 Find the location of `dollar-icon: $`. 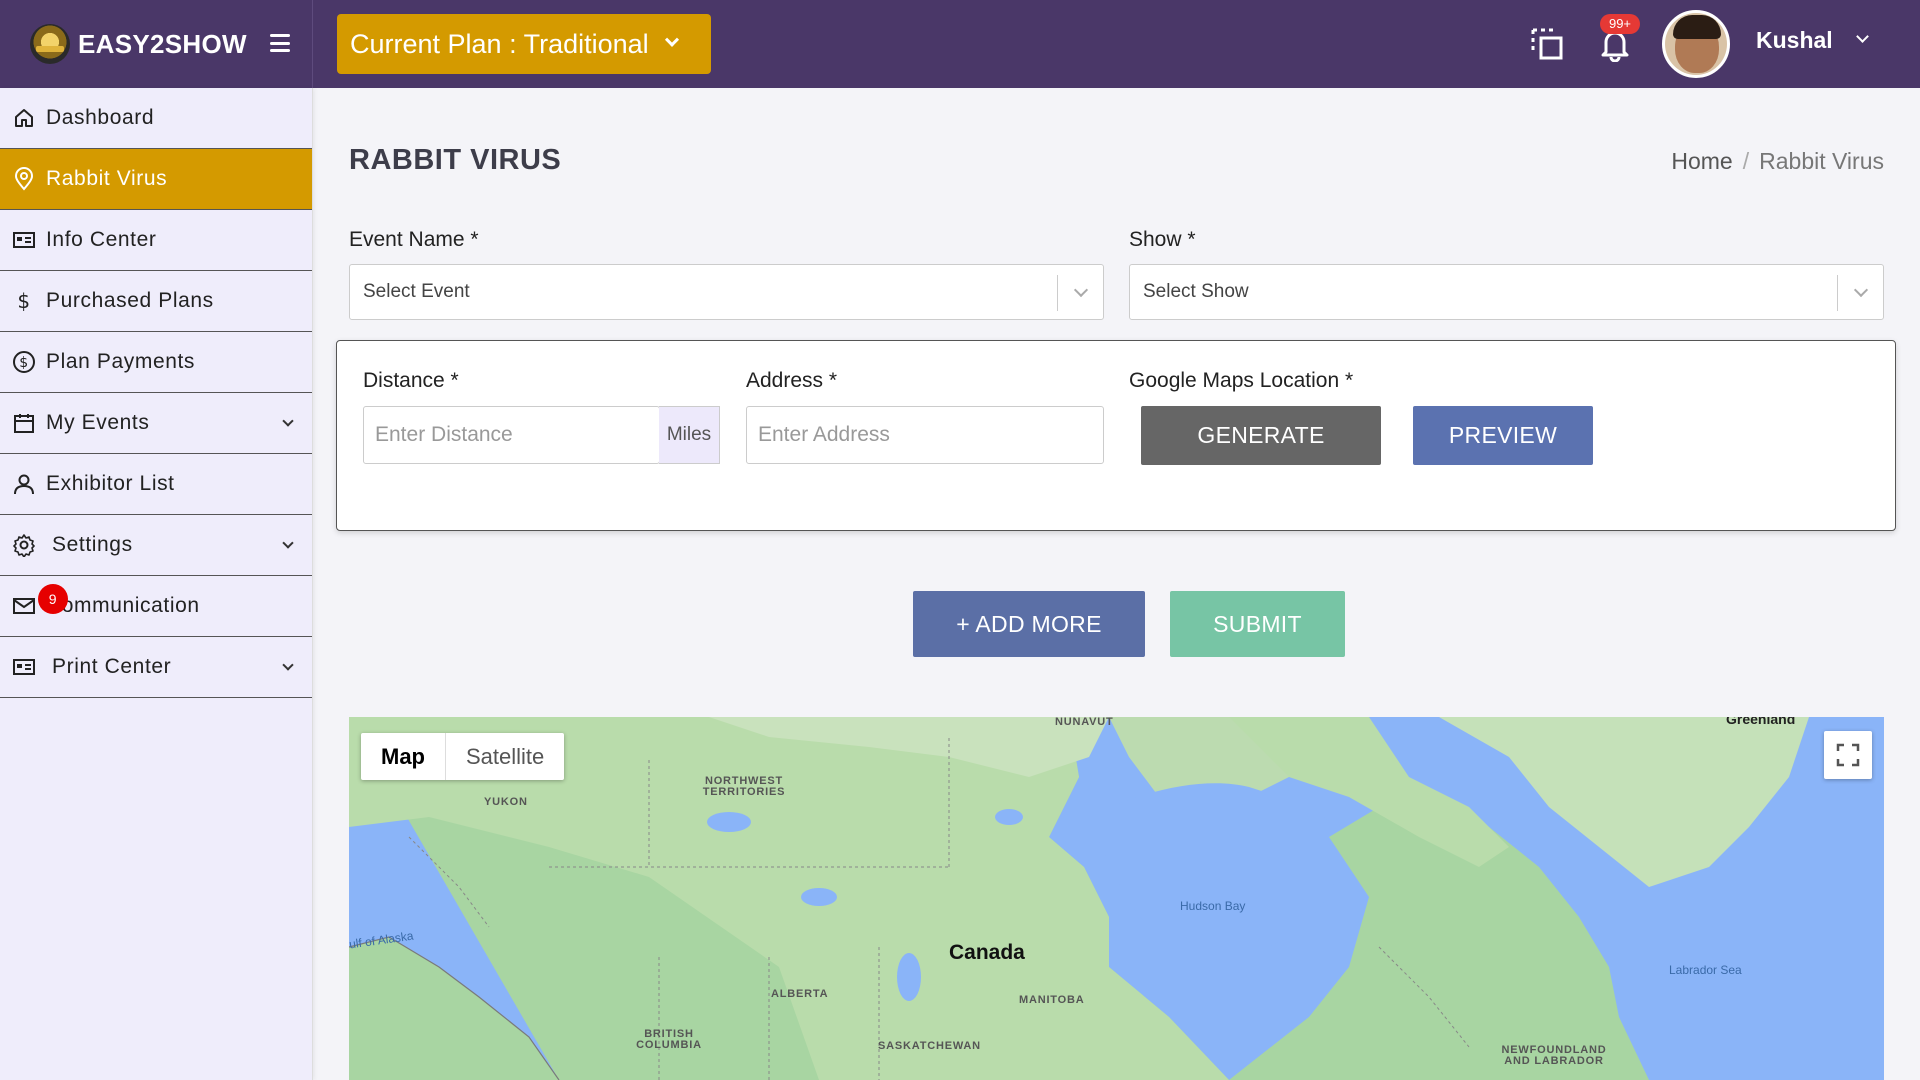

dollar-icon: $ is located at coordinates (24, 301).